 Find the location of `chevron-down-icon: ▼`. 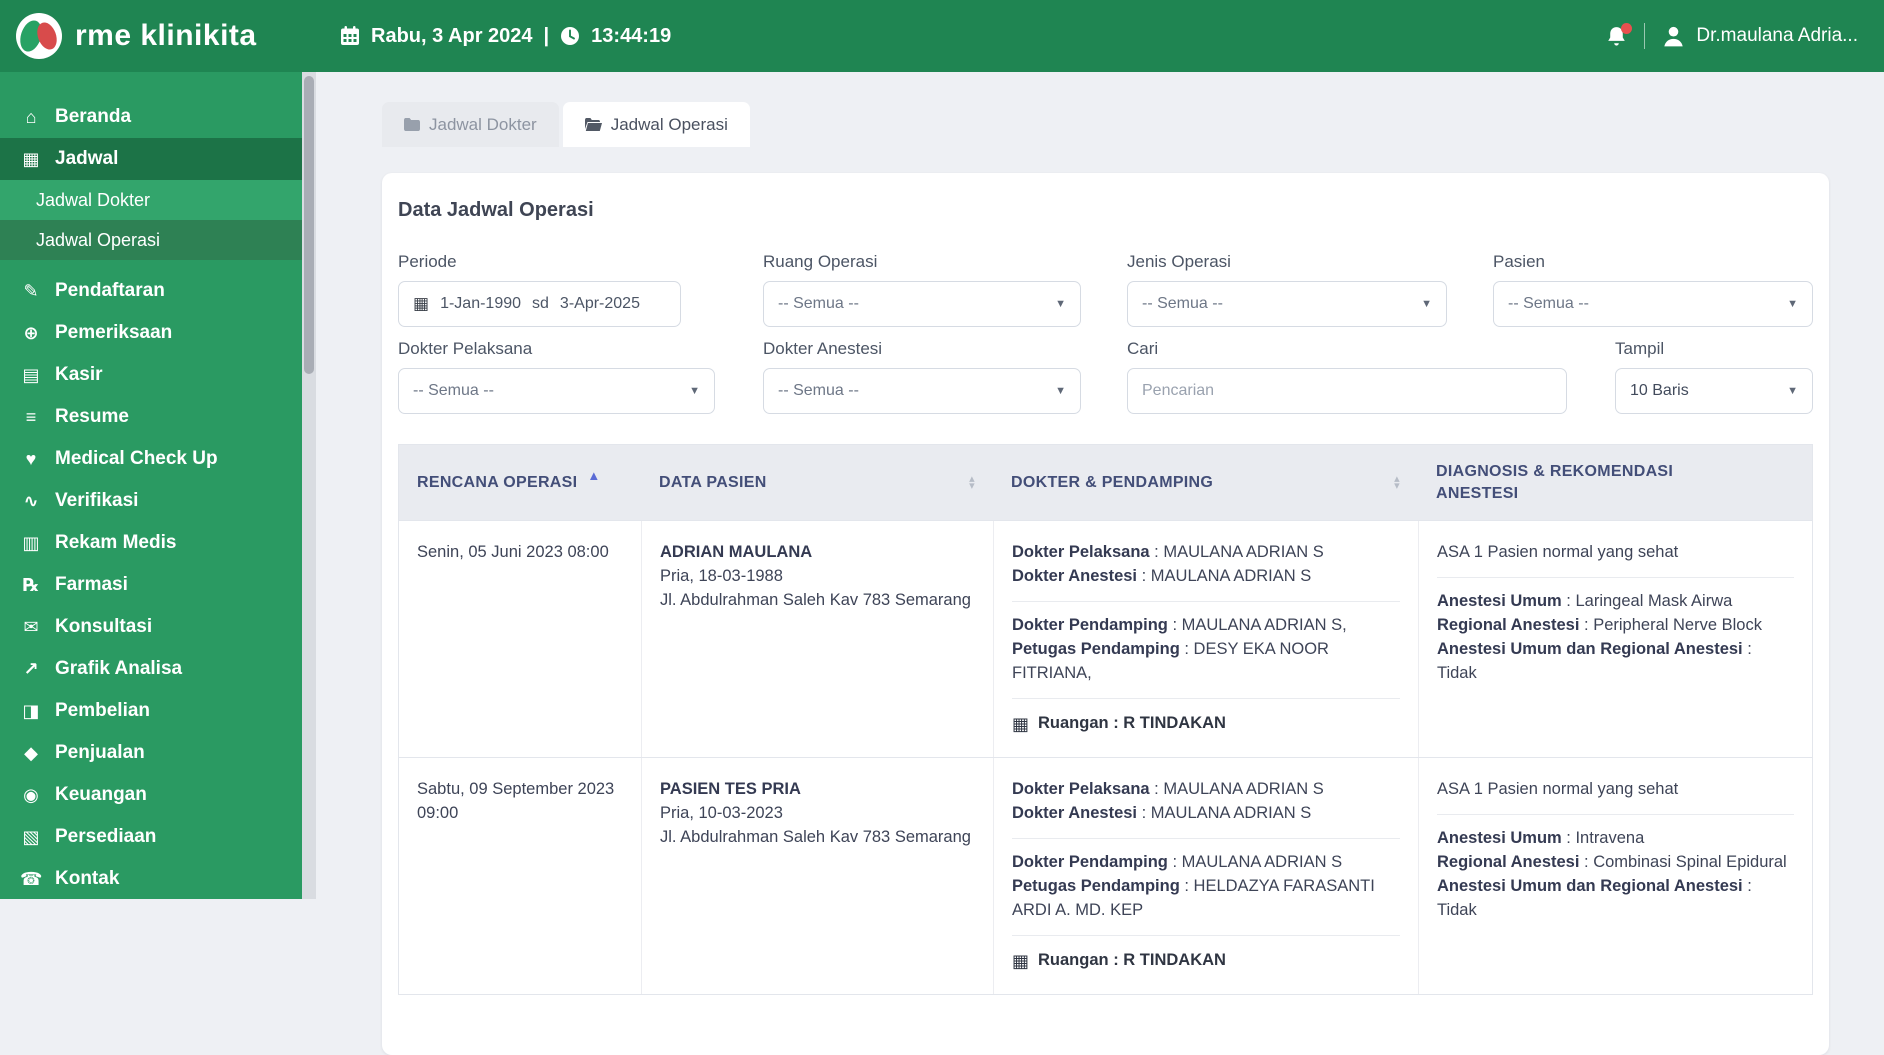

chevron-down-icon: ▼ is located at coordinates (1792, 391).